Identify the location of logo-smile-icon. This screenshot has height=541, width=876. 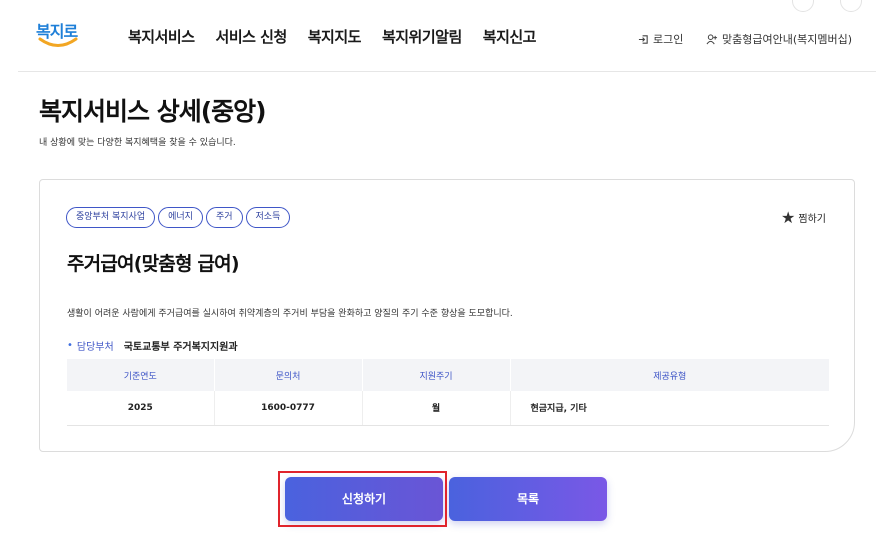
(58, 42).